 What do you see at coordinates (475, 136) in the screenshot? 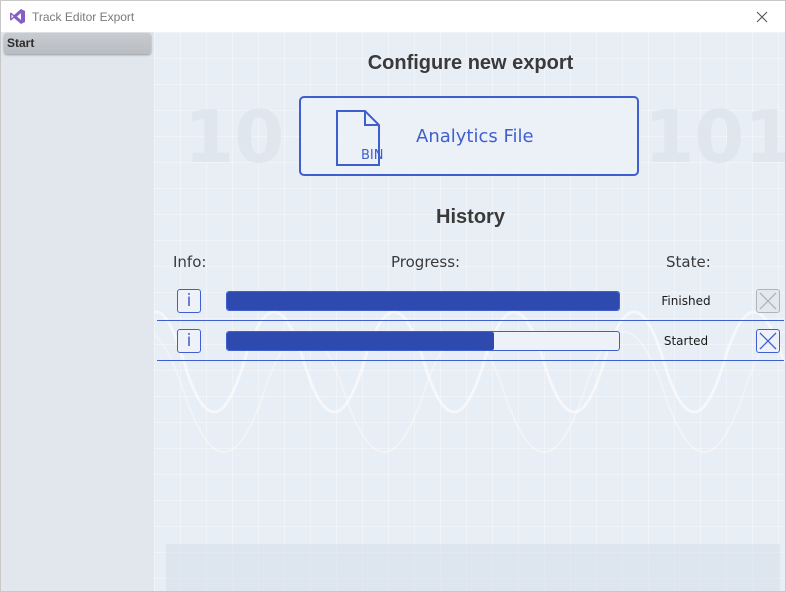
I see `analytics-file-label: Analytics File` at bounding box center [475, 136].